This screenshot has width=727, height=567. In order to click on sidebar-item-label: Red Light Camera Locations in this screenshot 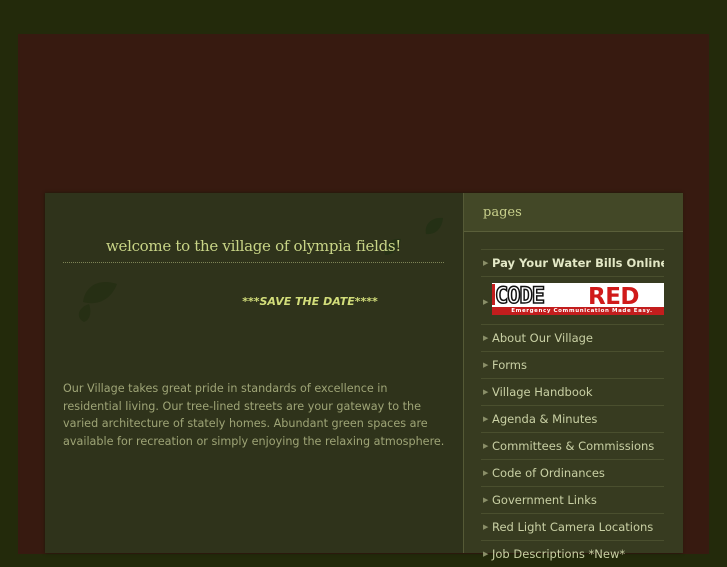, I will do `click(573, 527)`.